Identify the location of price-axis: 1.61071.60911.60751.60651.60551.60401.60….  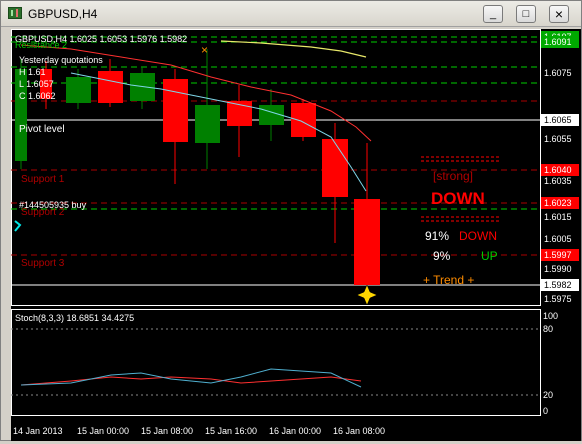
(560, 167).